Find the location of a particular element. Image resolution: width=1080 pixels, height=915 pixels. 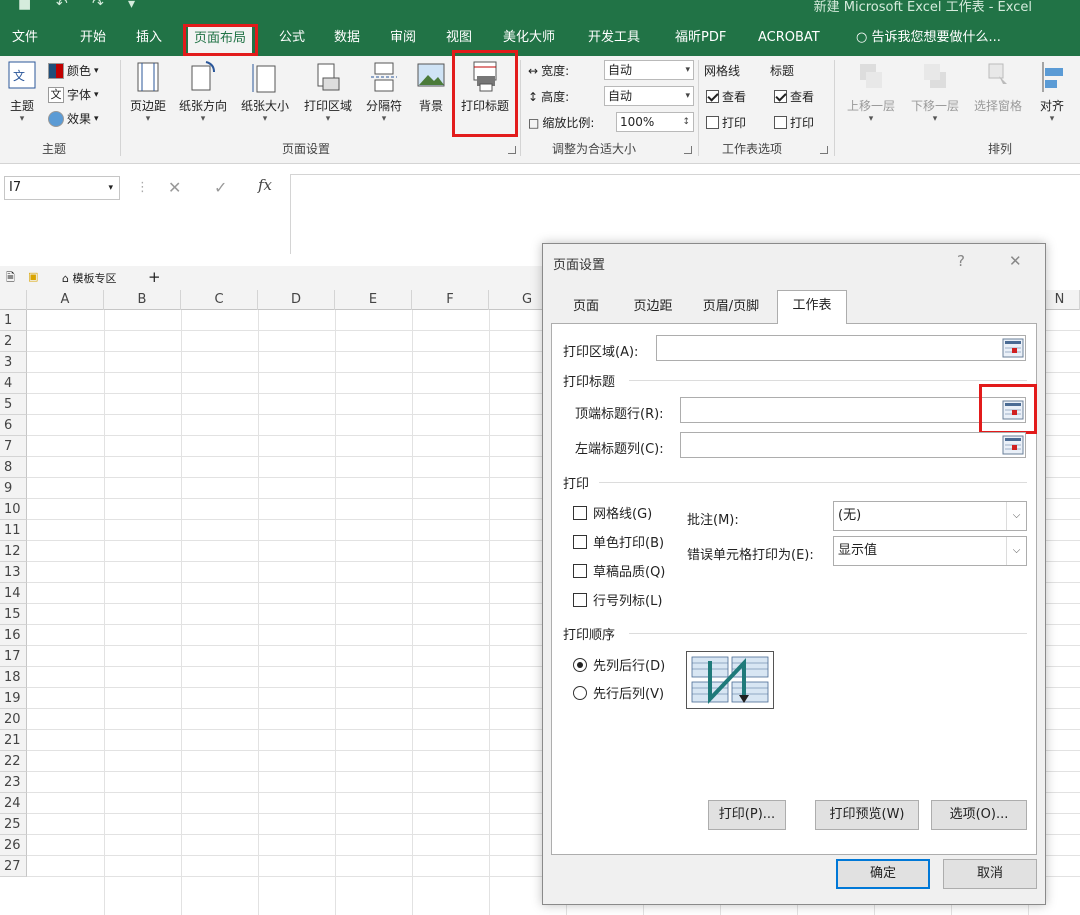

row-header: 16 is located at coordinates (13, 635).